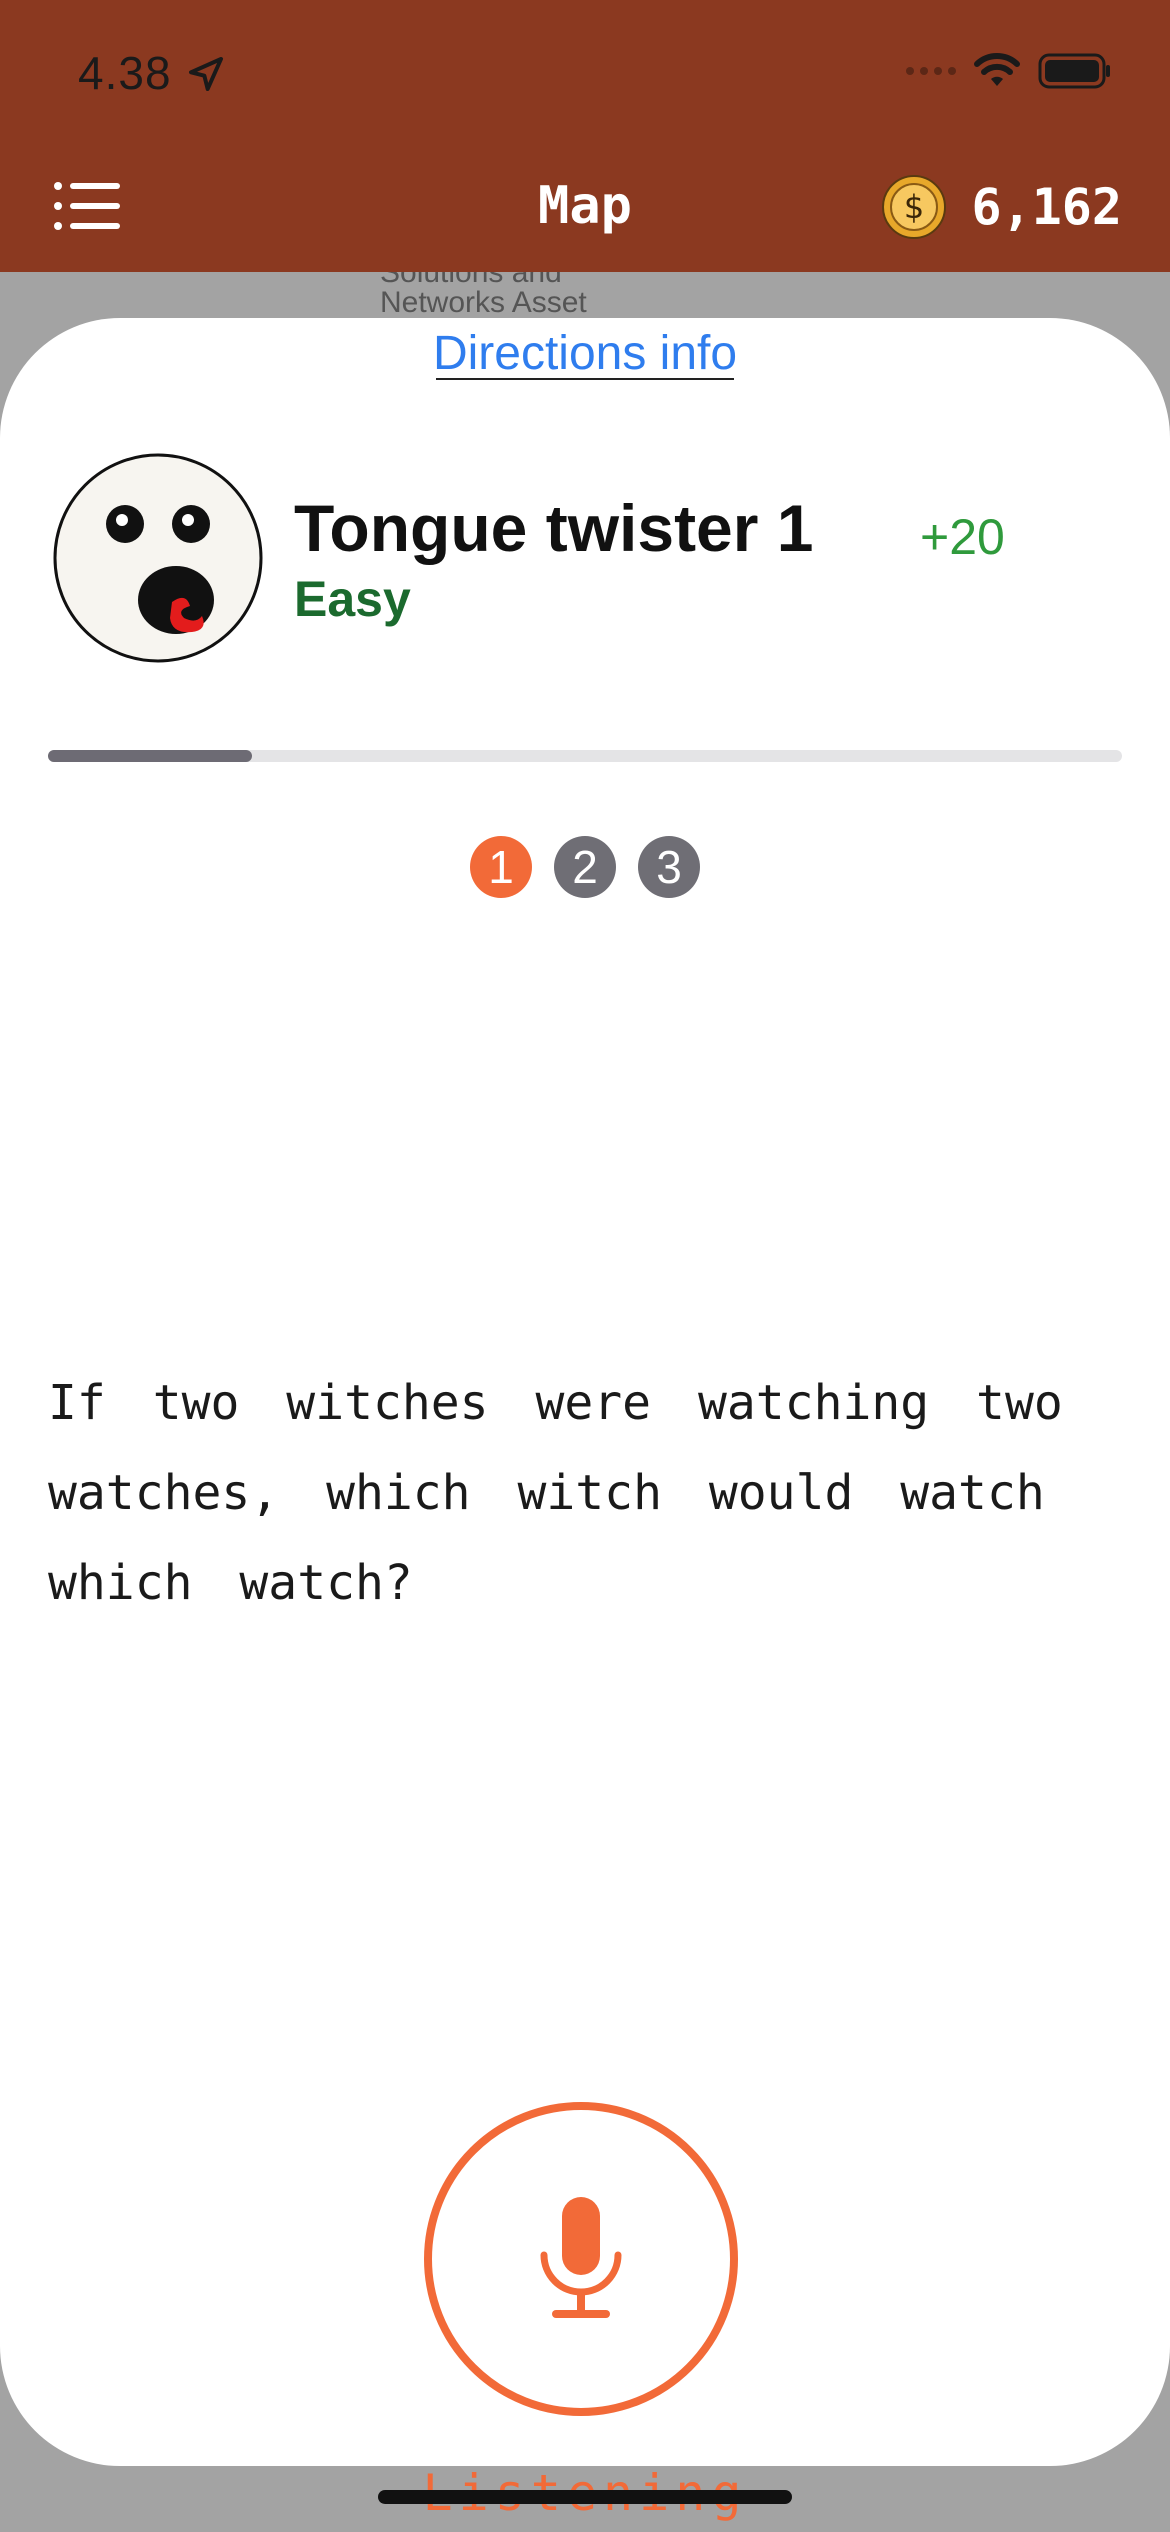 This screenshot has height=2532, width=1170. Describe the element at coordinates (585, 756) in the screenshot. I see `progress-bar` at that location.